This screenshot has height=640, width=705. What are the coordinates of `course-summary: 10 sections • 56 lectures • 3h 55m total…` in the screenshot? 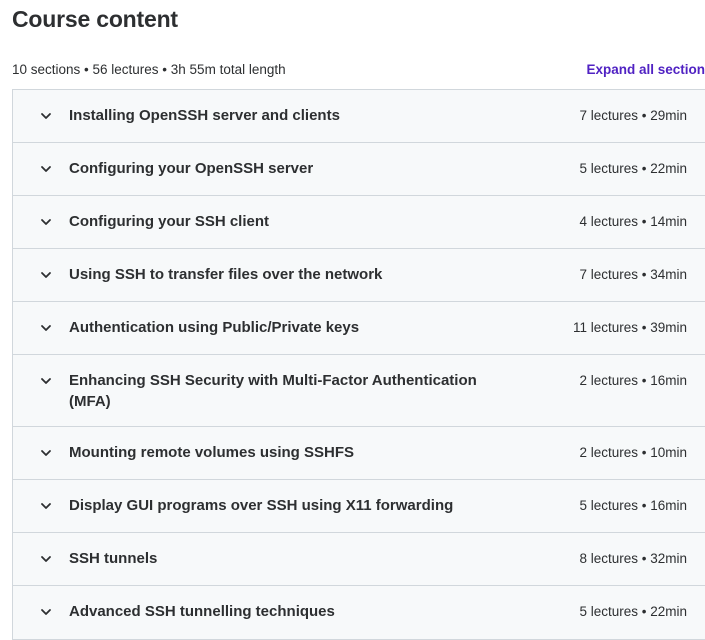 It's located at (149, 69).